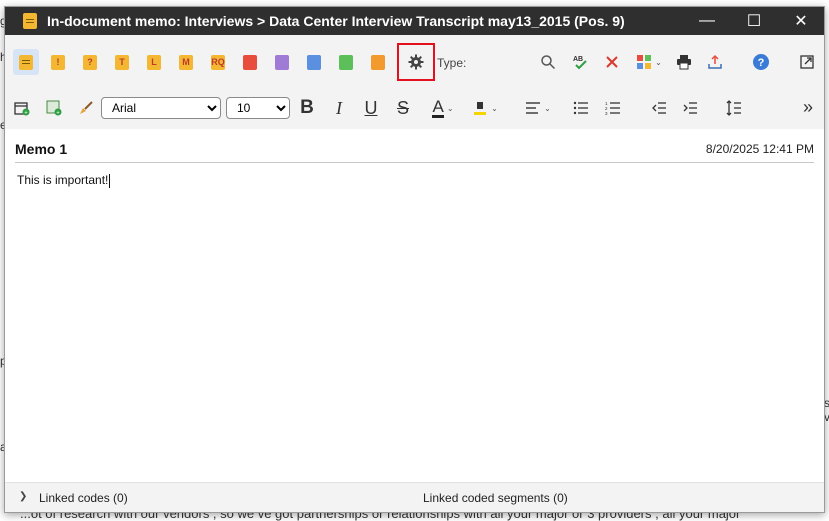  I want to click on link-code-button: ⌄, so click(649, 62).